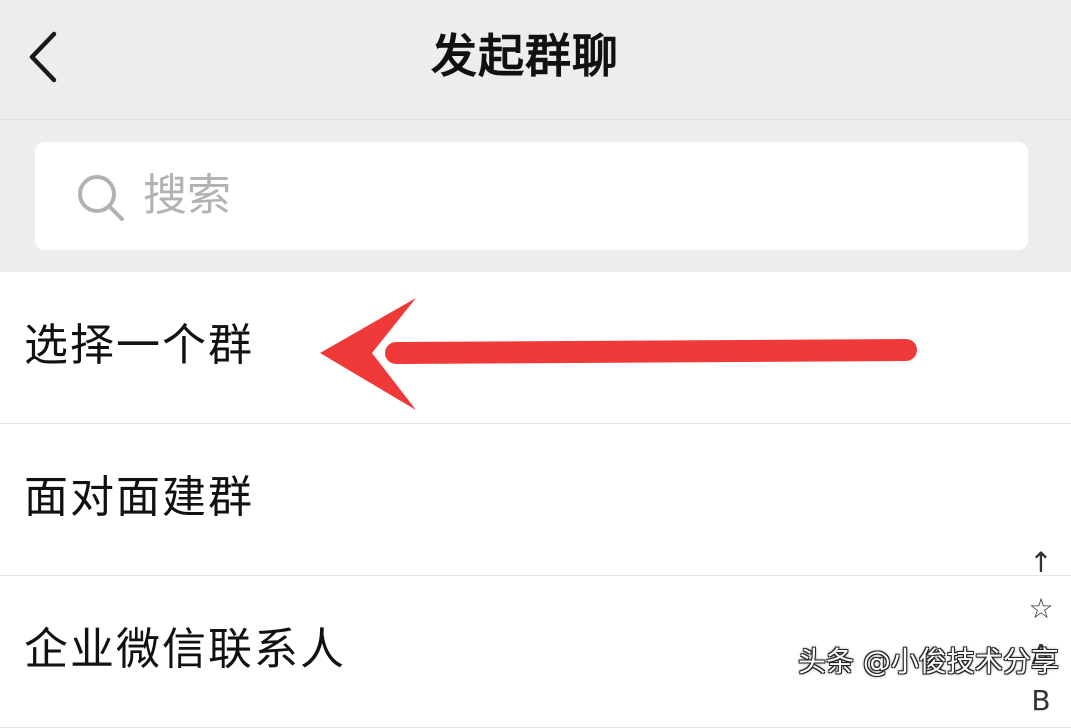 Image resolution: width=1071 pixels, height=728 pixels. I want to click on alphabet-index-bar: ↑ ☆ A B, so click(1041, 632).